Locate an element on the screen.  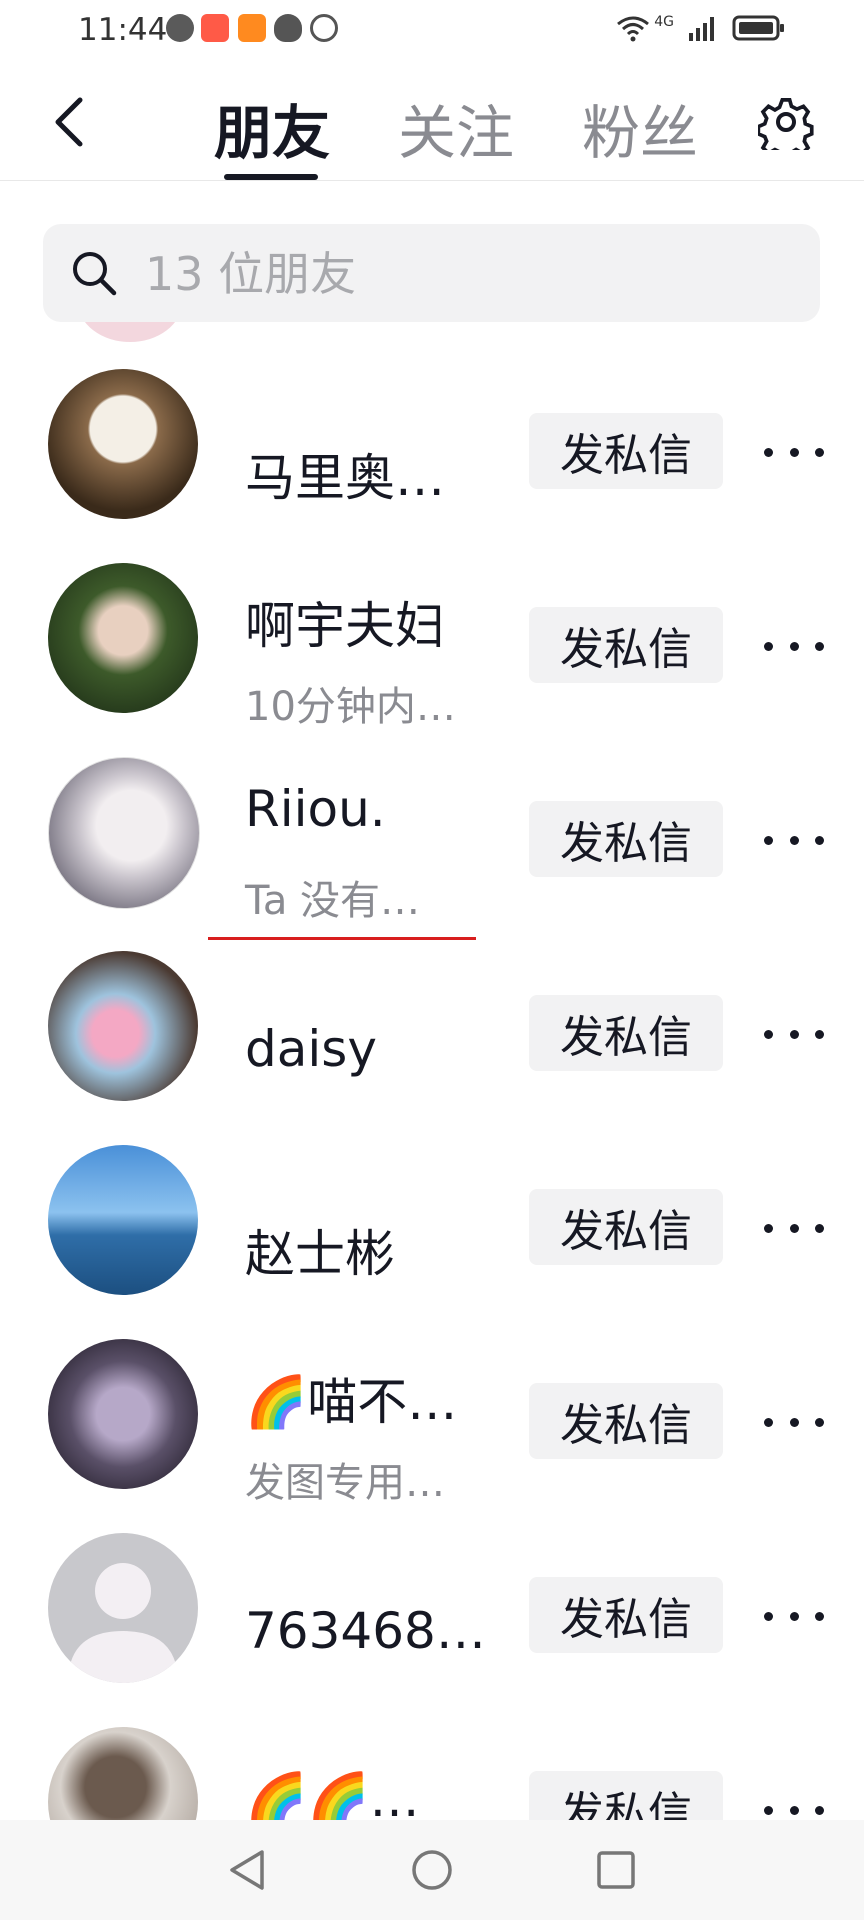
status-time: 11:44 is located at coordinates (123, 30).